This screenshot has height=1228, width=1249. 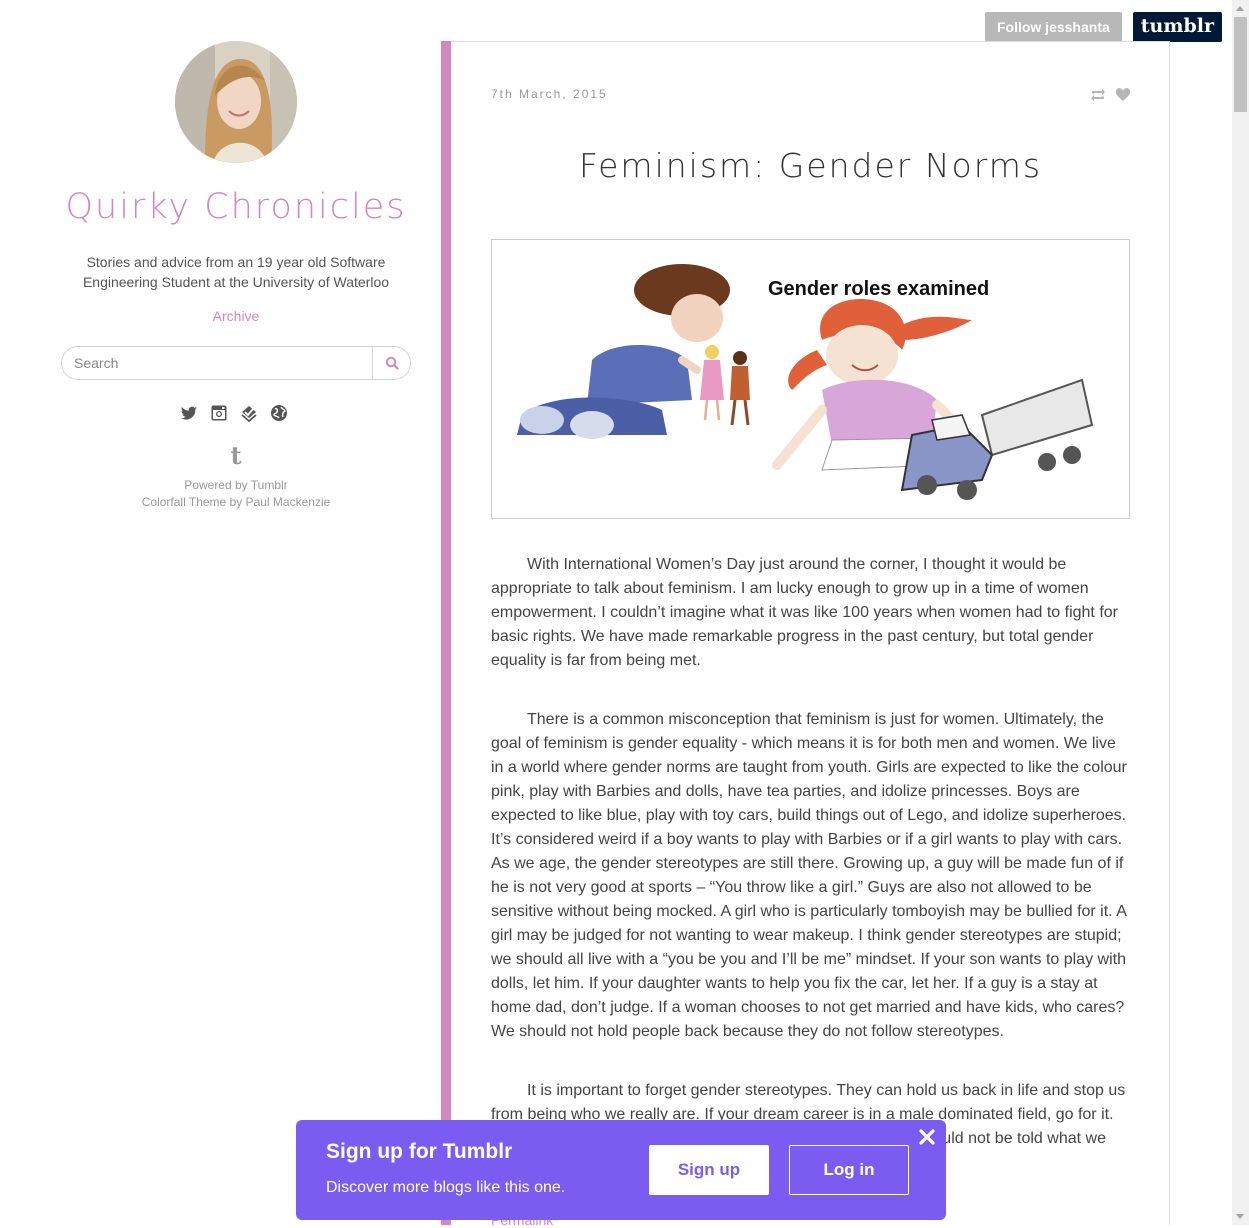 I want to click on image-caption: Gender roles examined, so click(x=878, y=289).